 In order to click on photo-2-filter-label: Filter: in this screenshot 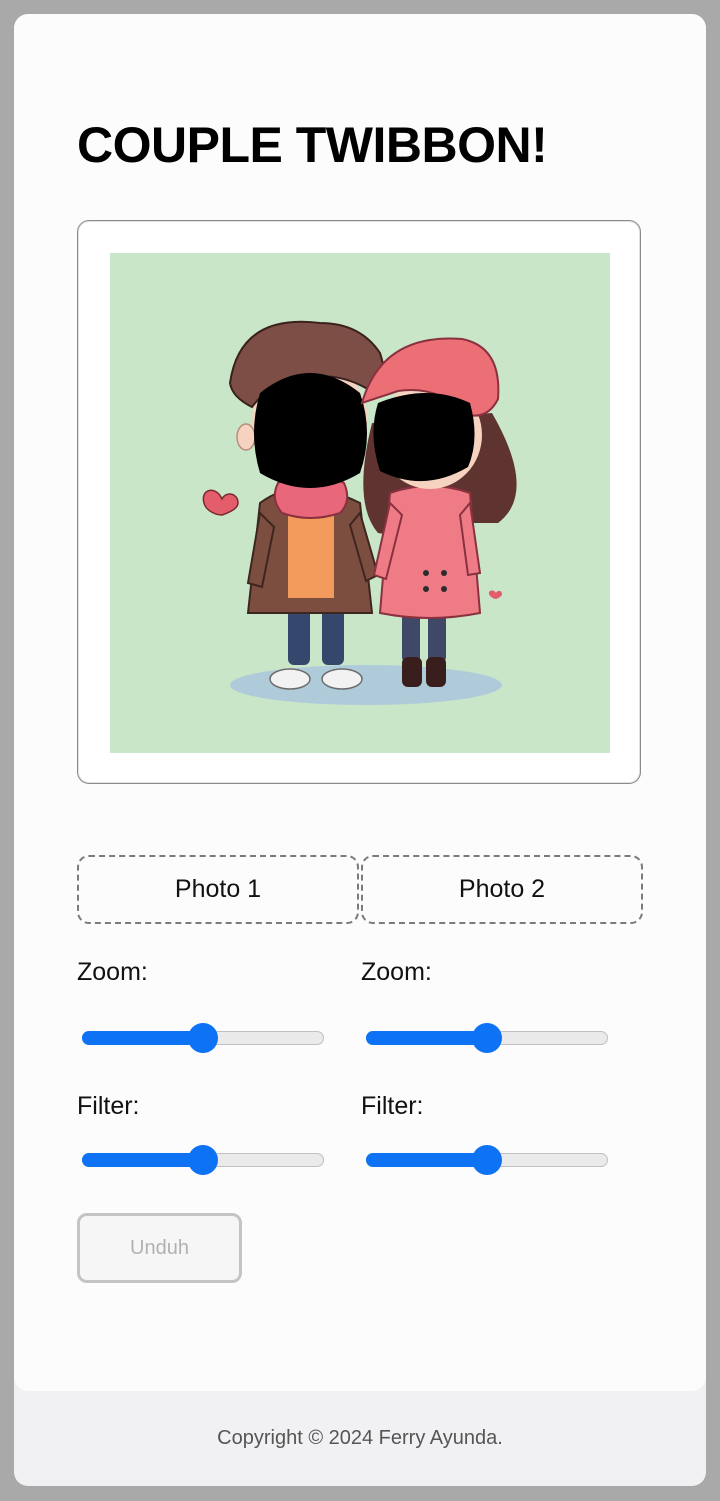, I will do `click(392, 1106)`.